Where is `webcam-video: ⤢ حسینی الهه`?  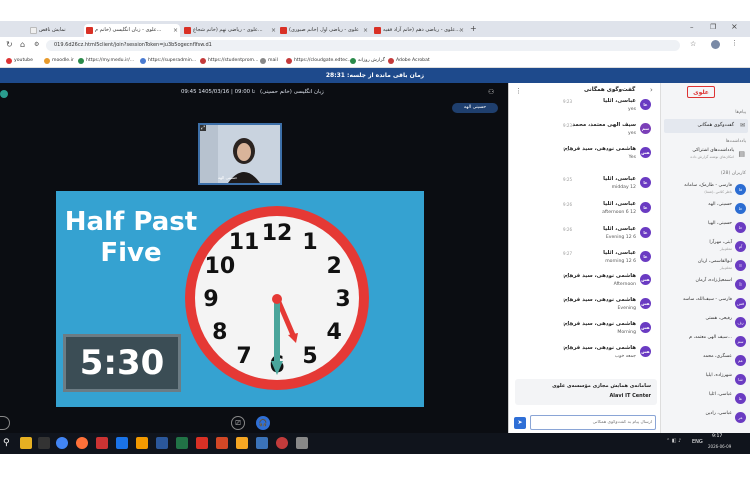 webcam-video: ⤢ حسینی الهه is located at coordinates (240, 154).